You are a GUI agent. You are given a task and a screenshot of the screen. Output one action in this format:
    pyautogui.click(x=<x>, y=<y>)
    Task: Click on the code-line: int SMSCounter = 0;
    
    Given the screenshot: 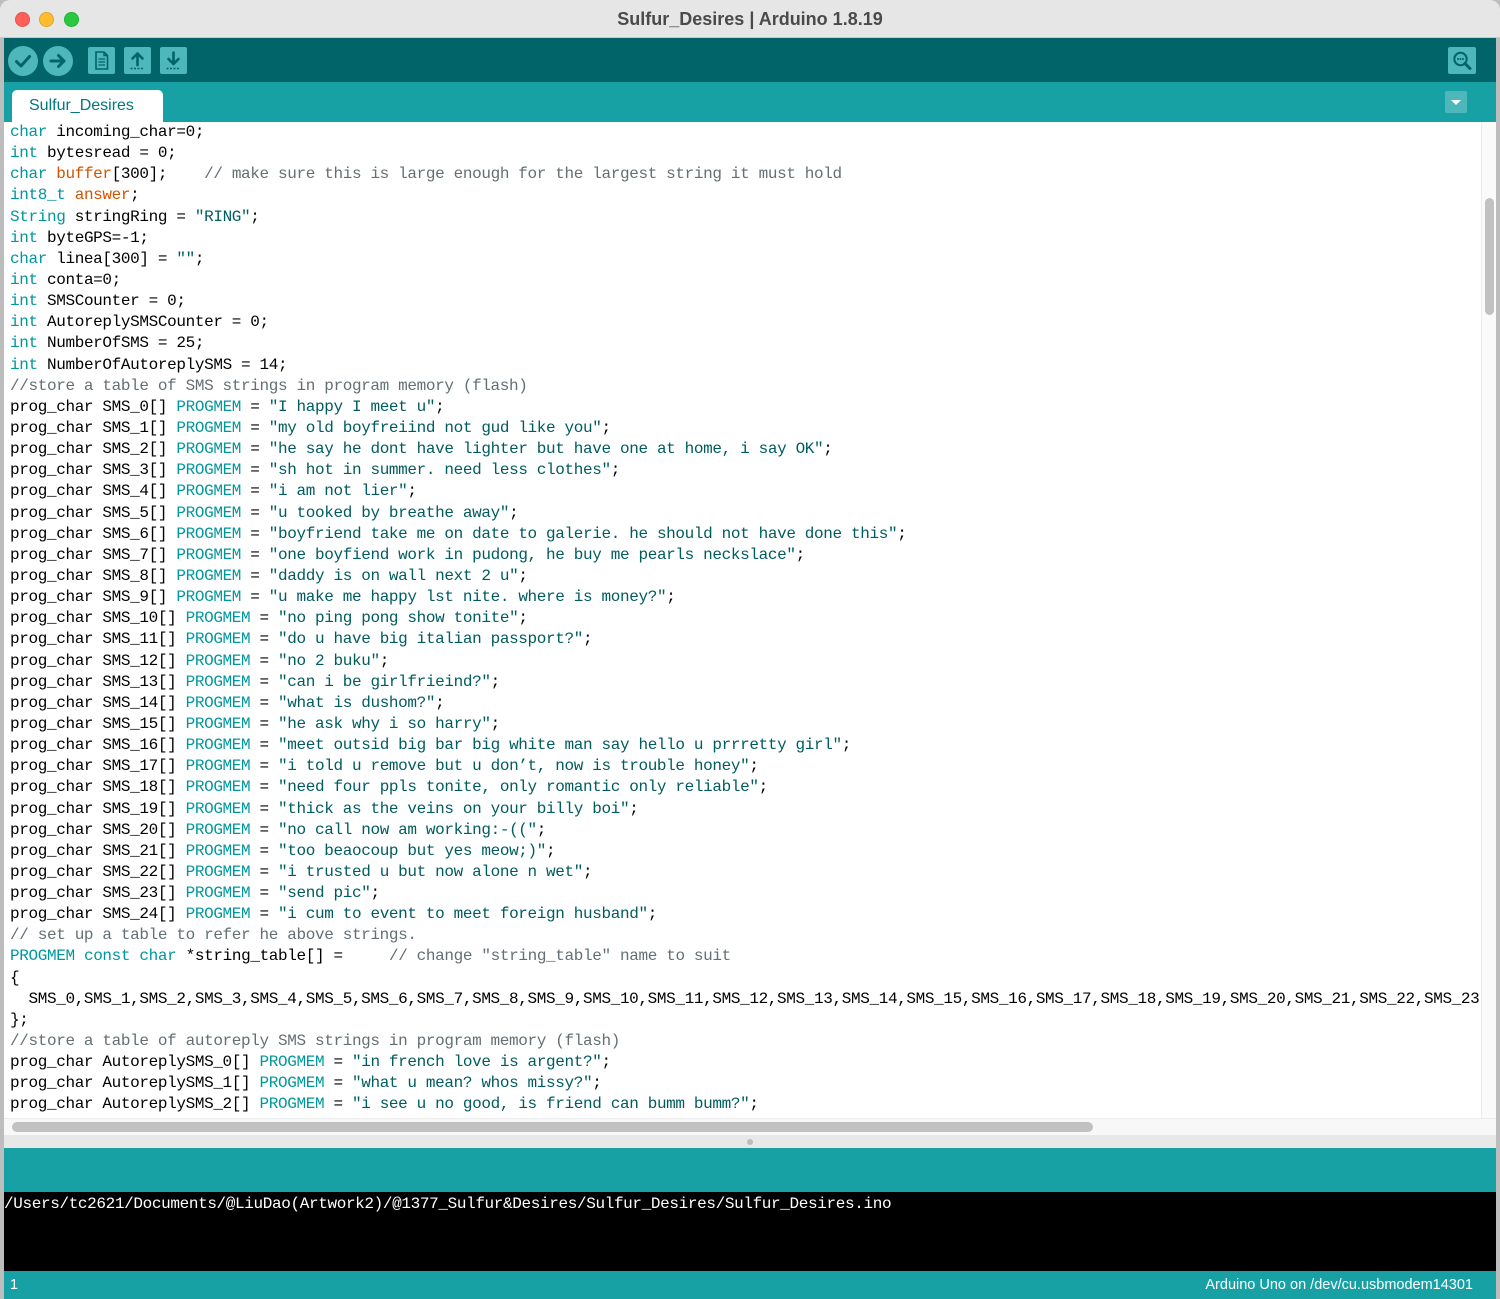 What is the action you would take?
    pyautogui.click(x=745, y=301)
    